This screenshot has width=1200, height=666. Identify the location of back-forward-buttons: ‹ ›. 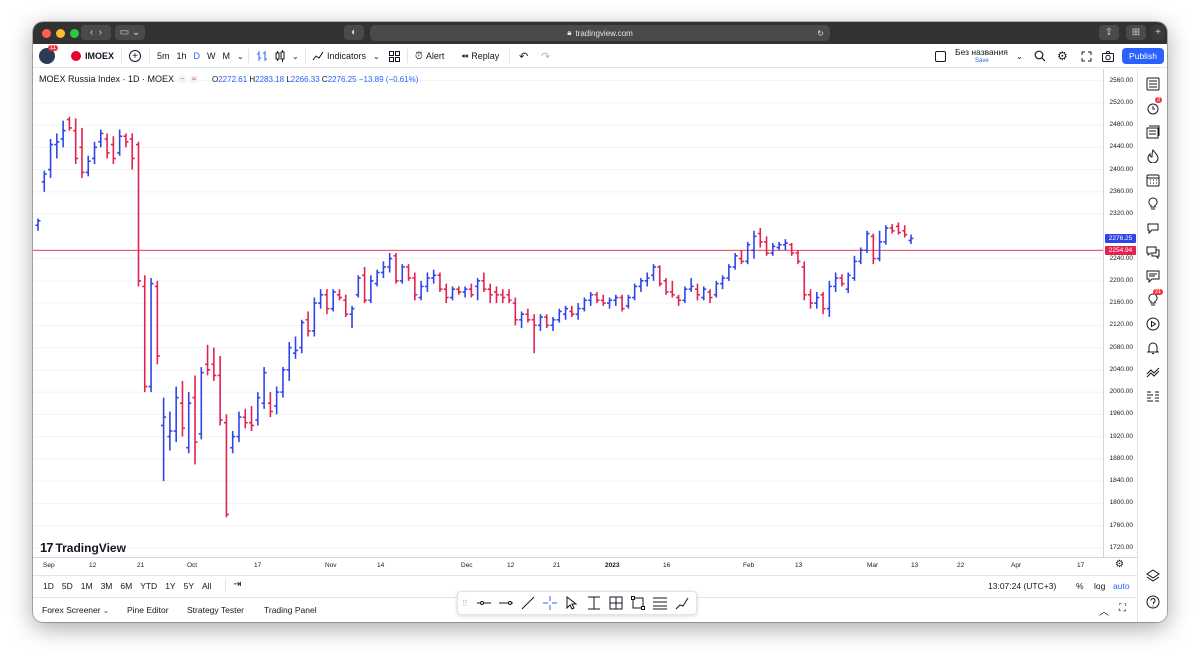
(96, 32).